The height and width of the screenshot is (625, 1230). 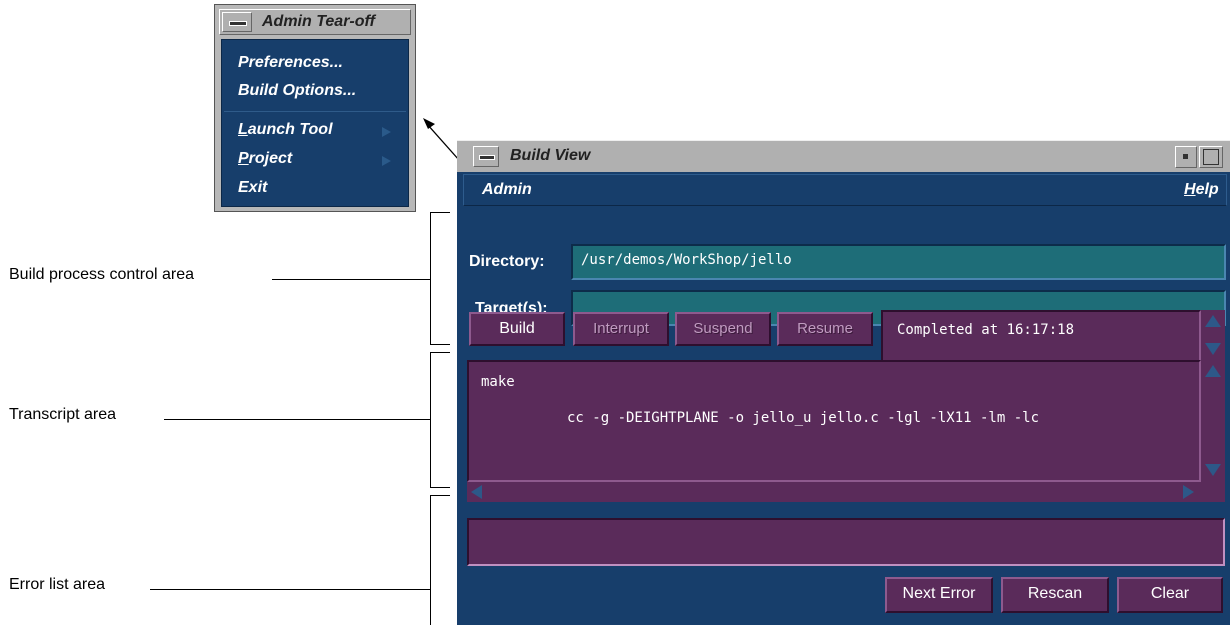 What do you see at coordinates (843, 156) in the screenshot?
I see `window-title-bar: Build View` at bounding box center [843, 156].